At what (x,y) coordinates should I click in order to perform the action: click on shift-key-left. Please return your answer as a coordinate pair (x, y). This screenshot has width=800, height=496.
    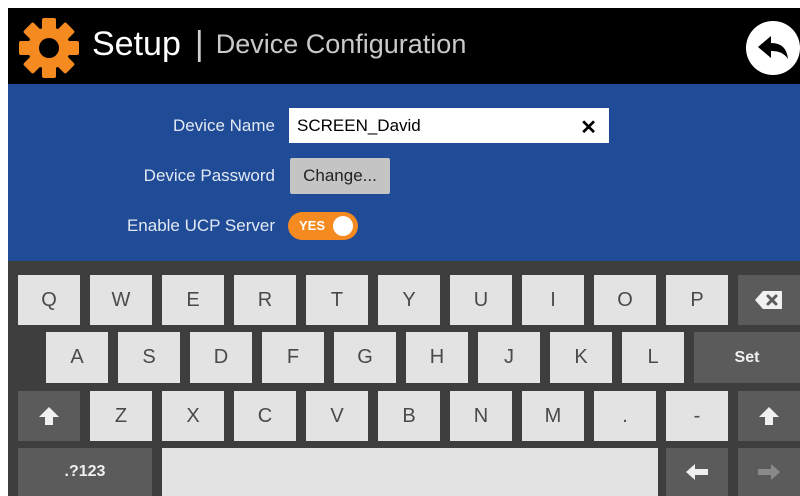
    Looking at the image, I should click on (49, 416).